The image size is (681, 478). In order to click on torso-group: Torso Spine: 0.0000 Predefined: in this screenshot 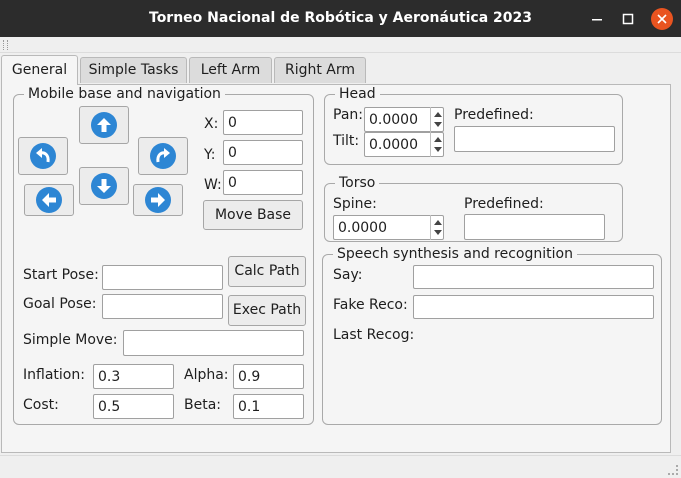, I will do `click(473, 208)`.